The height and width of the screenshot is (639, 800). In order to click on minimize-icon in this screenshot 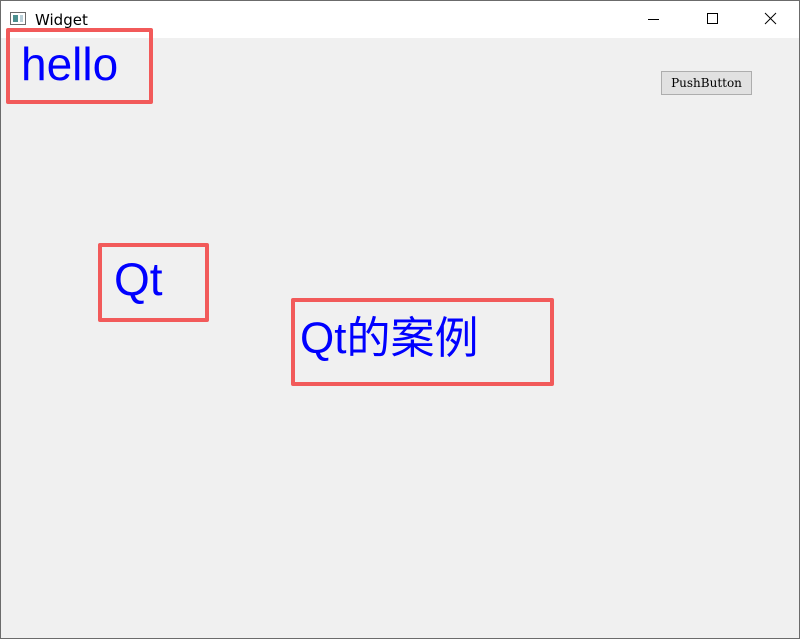, I will do `click(653, 19)`.